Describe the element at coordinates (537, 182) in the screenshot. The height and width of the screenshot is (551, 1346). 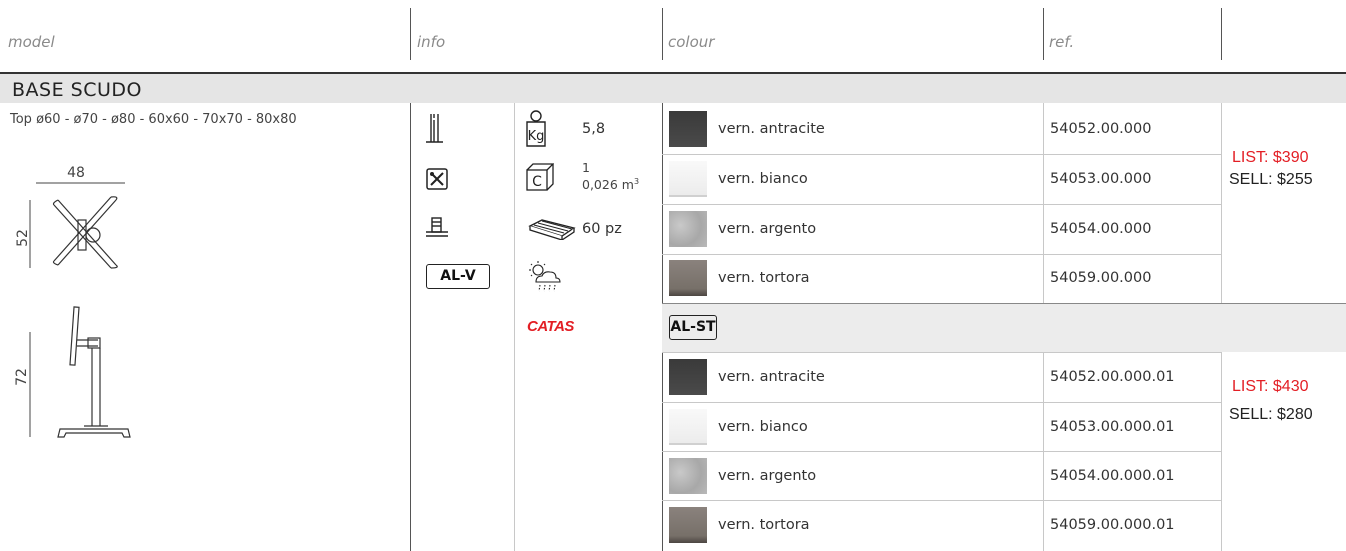
I see `svg-text: C` at that location.